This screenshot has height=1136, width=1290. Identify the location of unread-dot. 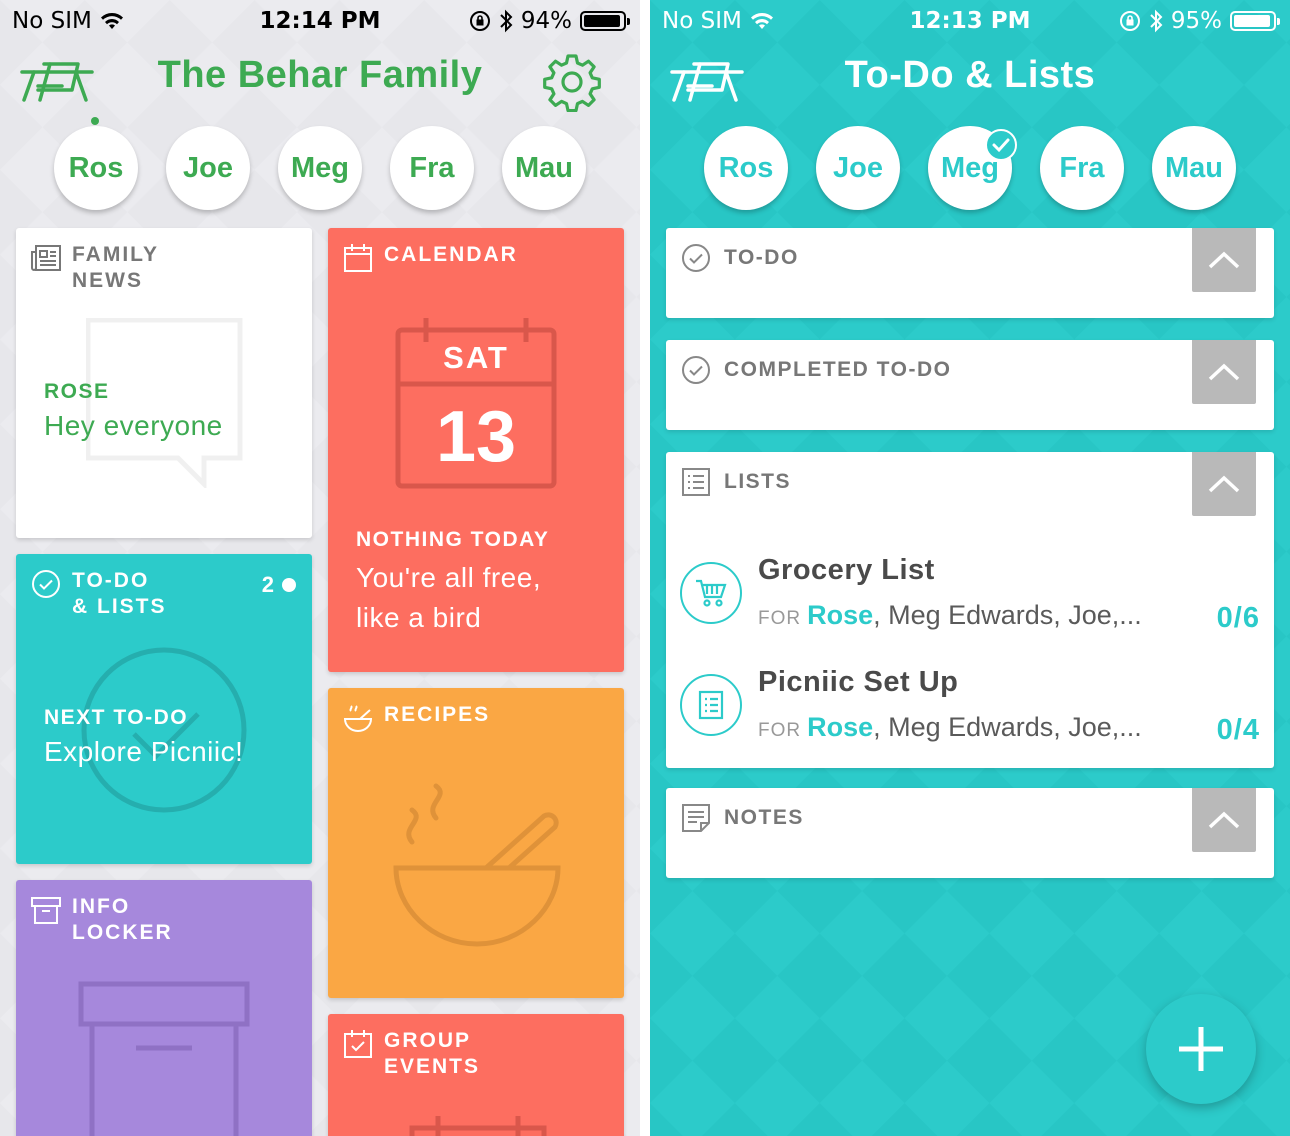
(289, 585).